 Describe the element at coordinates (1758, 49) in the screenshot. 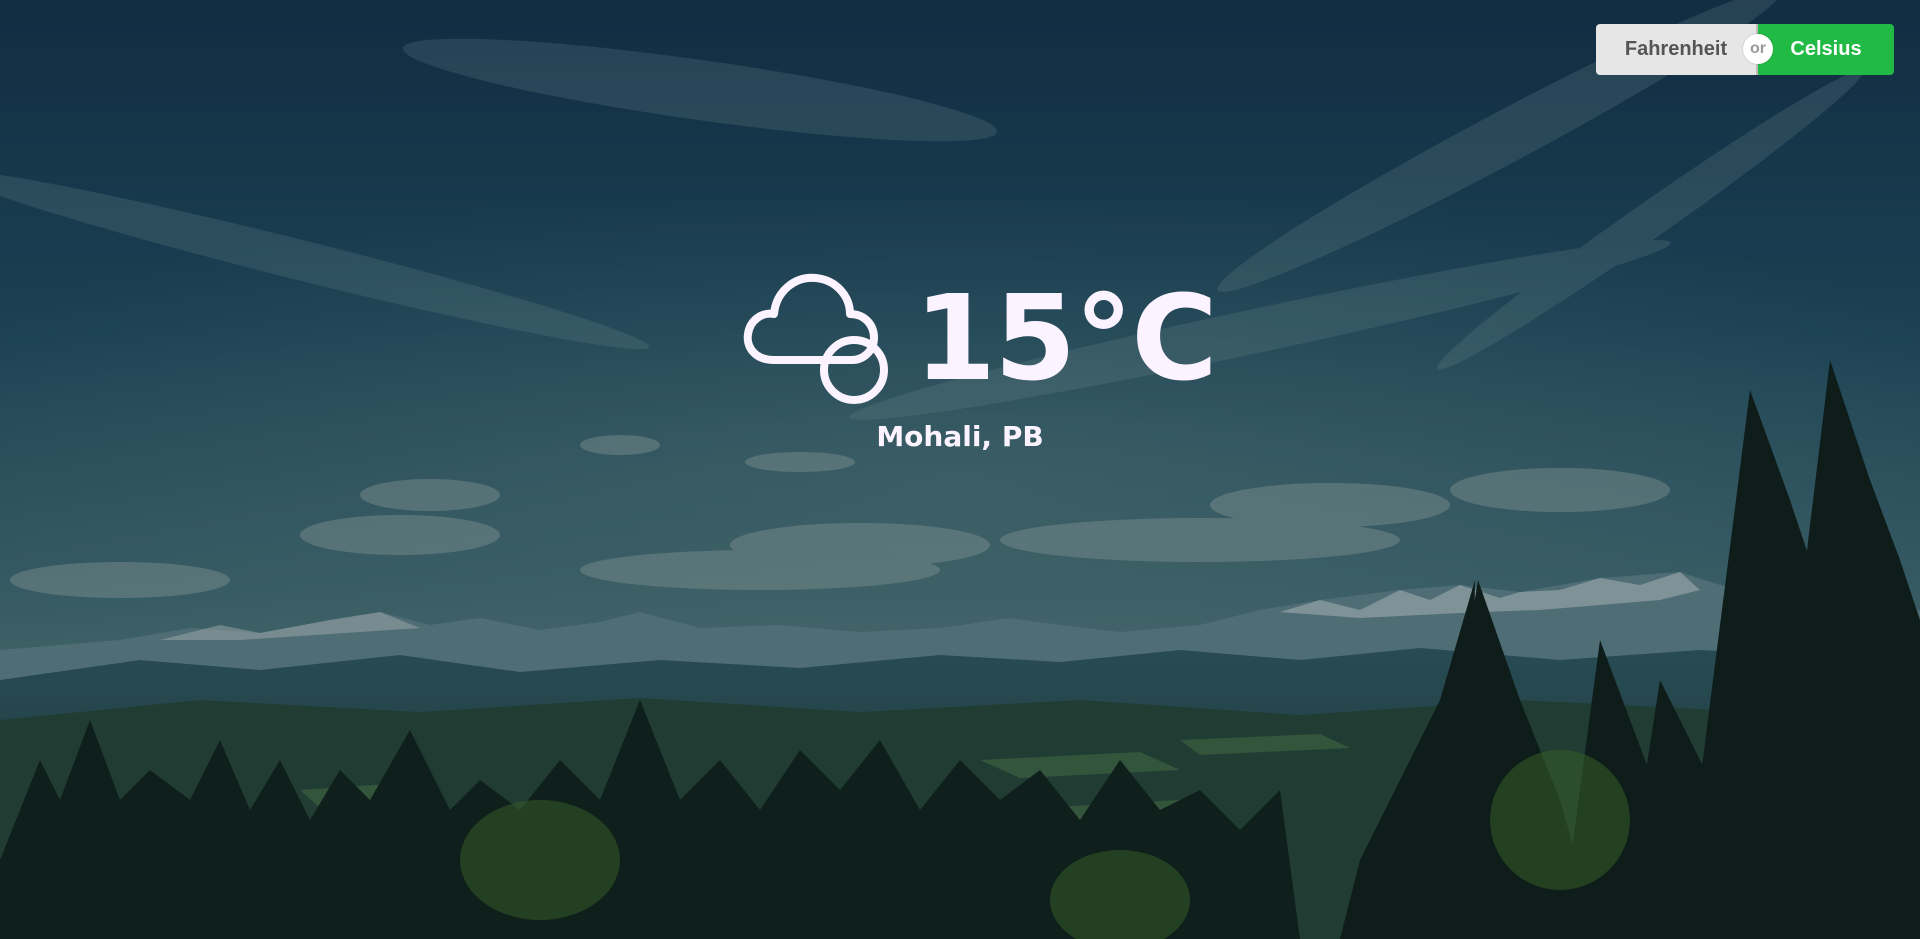

I see `unit-separator: or` at that location.